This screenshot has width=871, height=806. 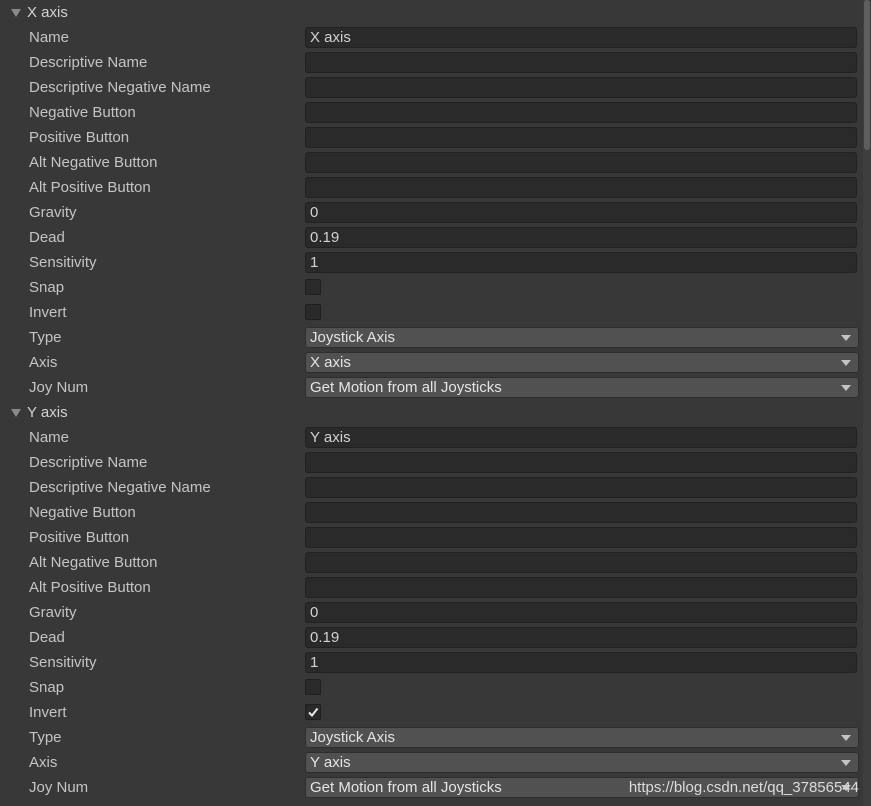 What do you see at coordinates (435, 12) in the screenshot?
I see `axis-foldout-header: X axis` at bounding box center [435, 12].